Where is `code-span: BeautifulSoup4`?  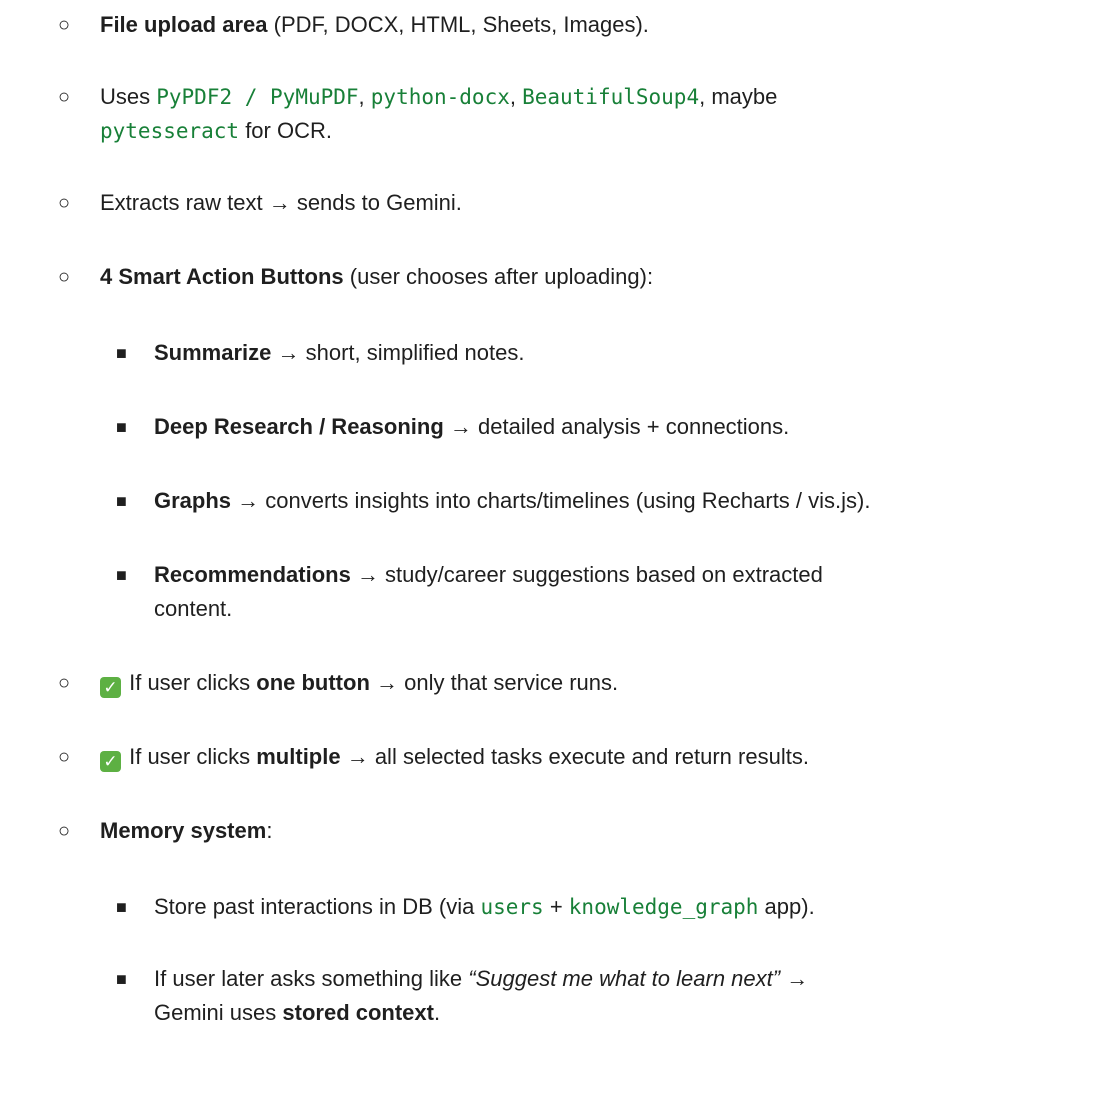
code-span: BeautifulSoup4 is located at coordinates (611, 97).